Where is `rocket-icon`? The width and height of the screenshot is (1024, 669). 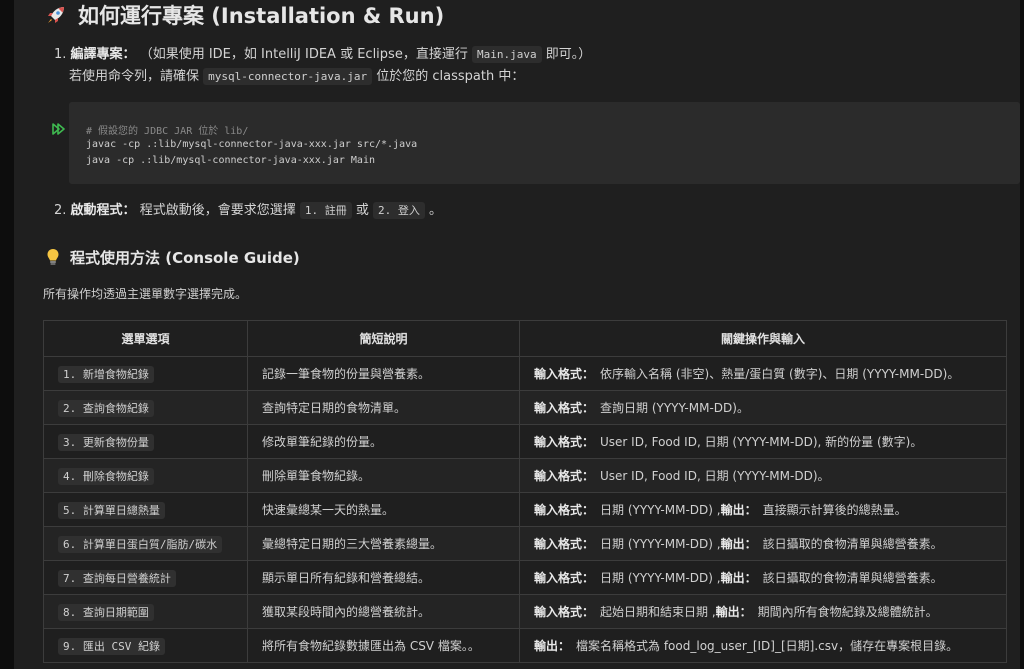 rocket-icon is located at coordinates (56, 15).